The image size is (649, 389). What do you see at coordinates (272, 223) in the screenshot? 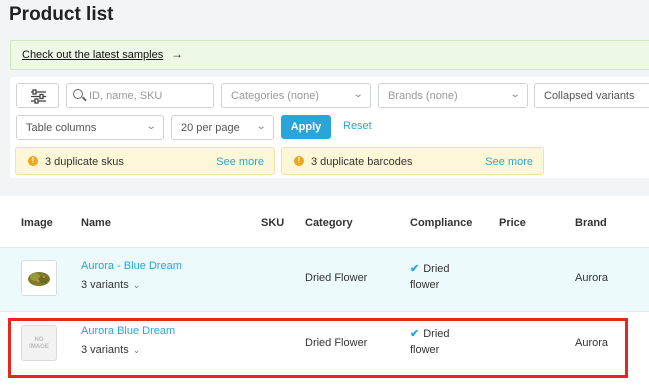
I see `column-header-sku: SKU` at bounding box center [272, 223].